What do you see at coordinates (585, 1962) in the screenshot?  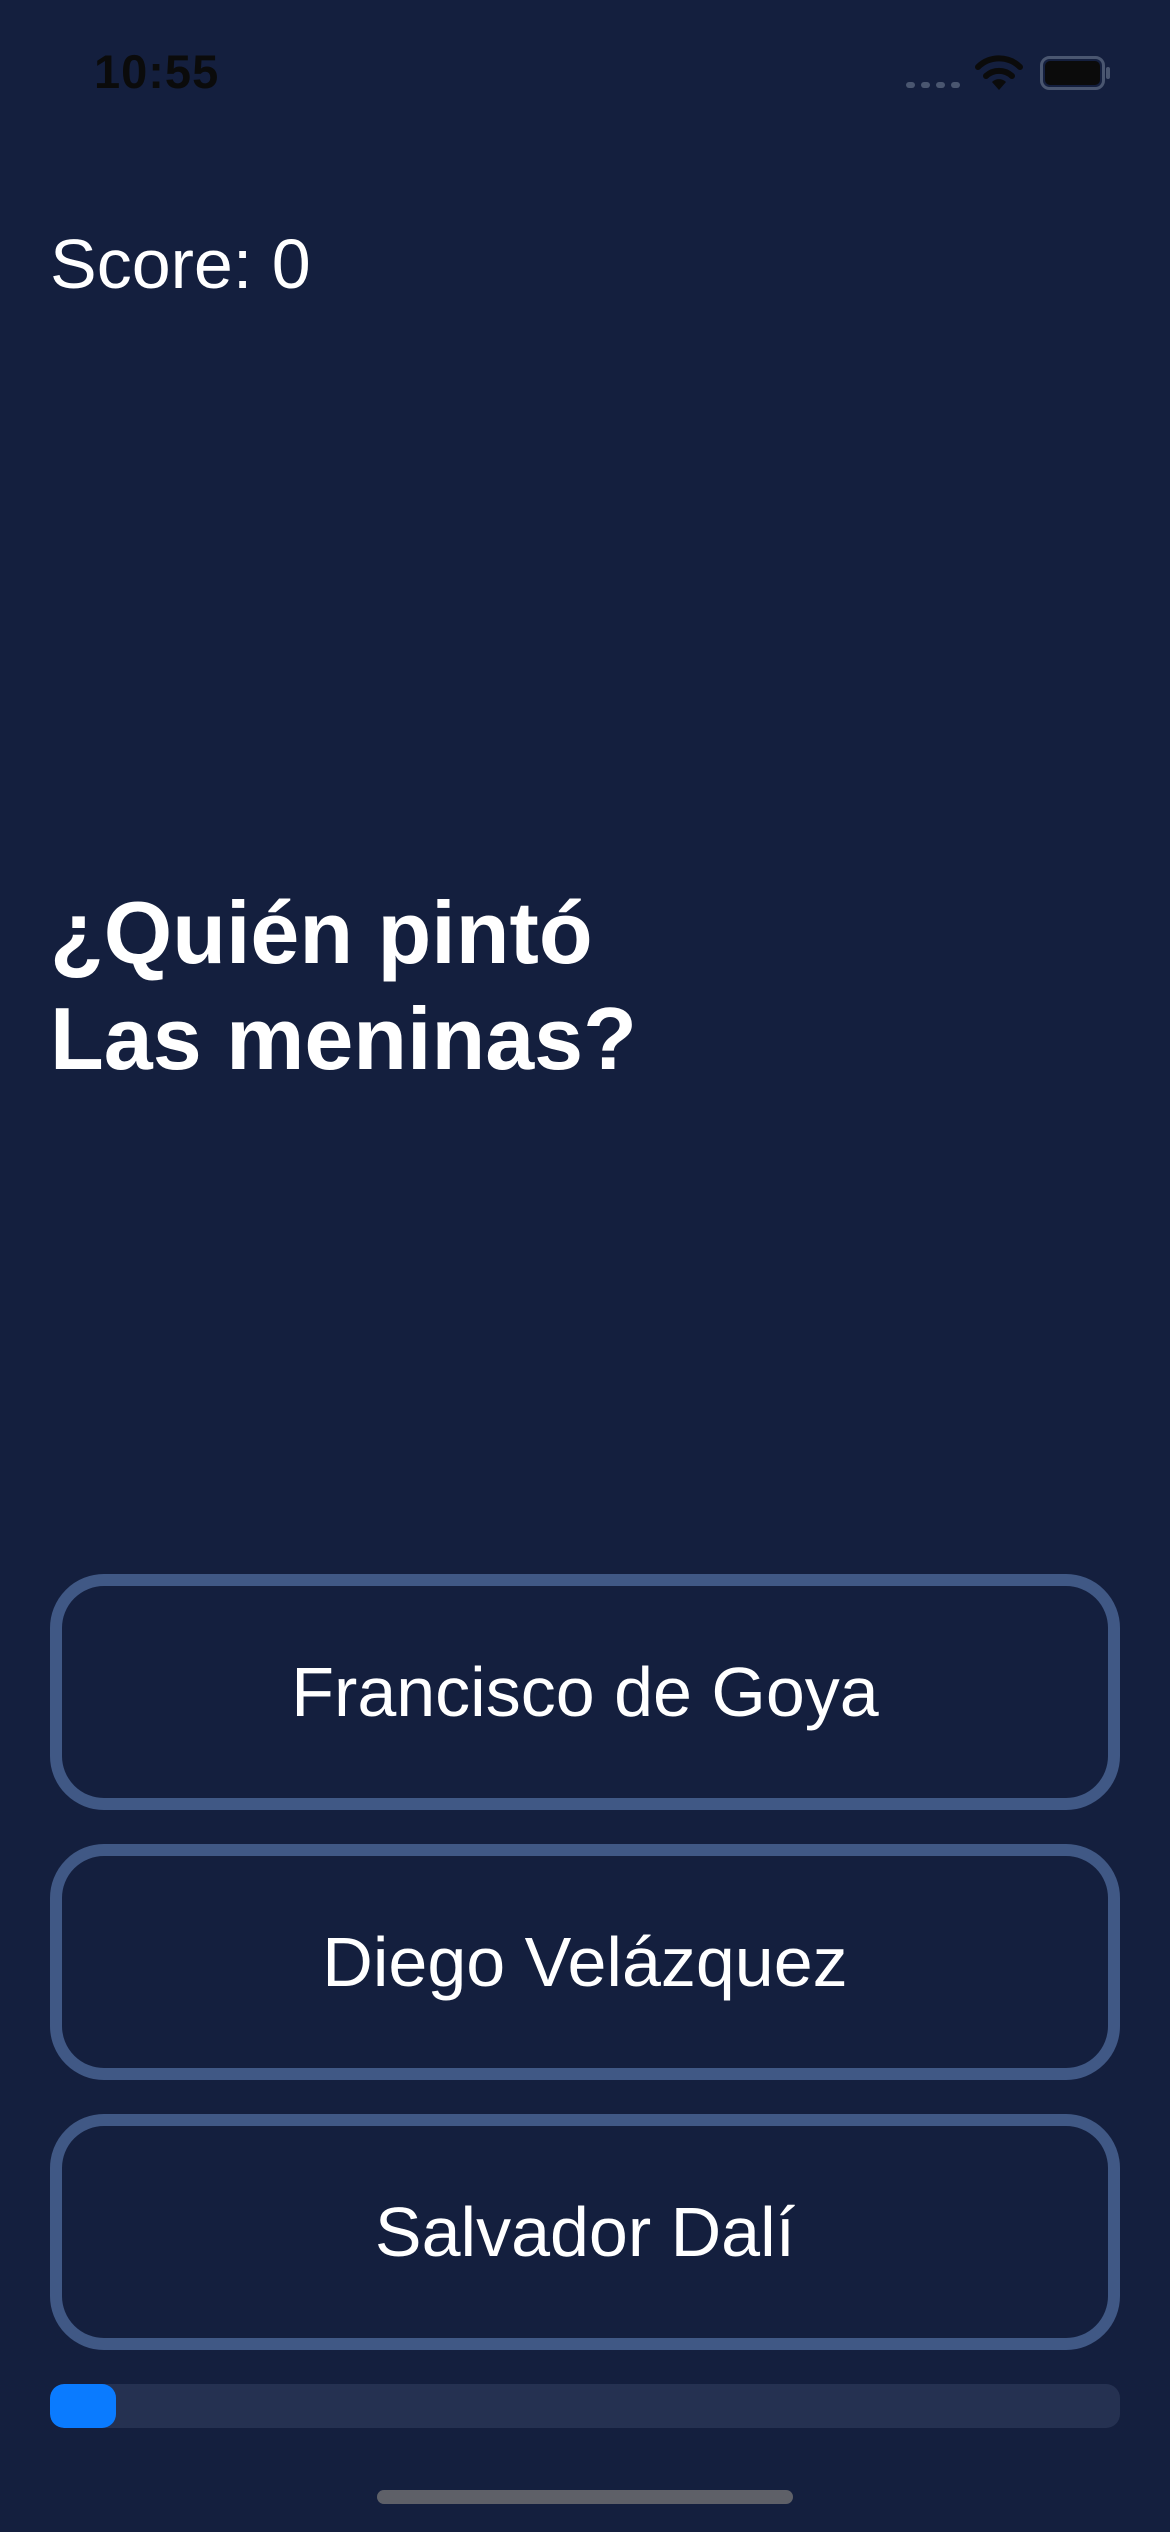 I see `answer-button-velazquez: Diego Velázquez` at bounding box center [585, 1962].